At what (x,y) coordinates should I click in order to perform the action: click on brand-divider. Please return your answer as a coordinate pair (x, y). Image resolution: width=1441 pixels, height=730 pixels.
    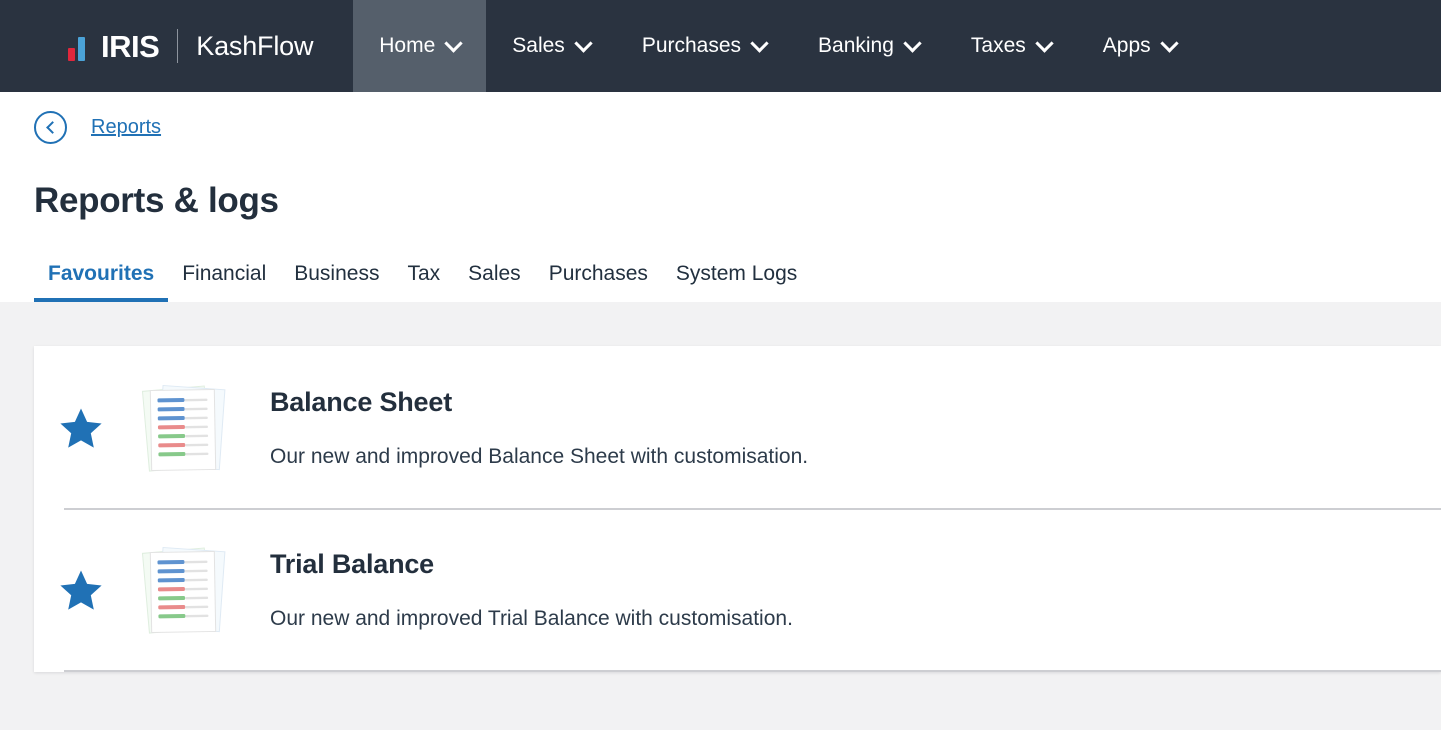
    Looking at the image, I should click on (178, 46).